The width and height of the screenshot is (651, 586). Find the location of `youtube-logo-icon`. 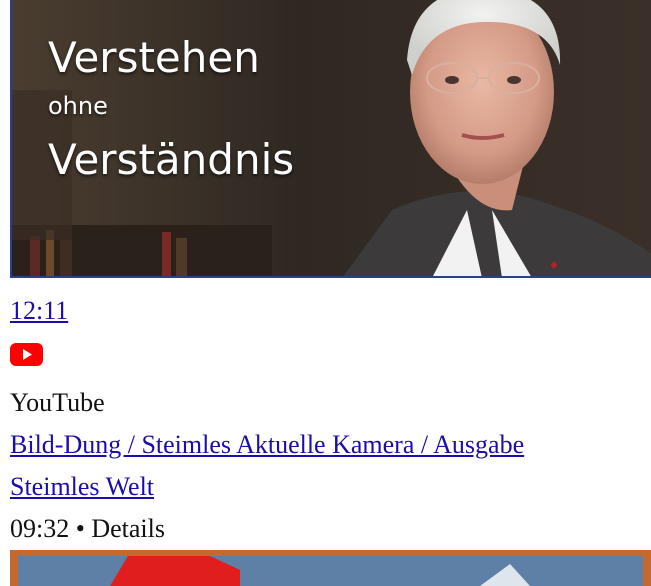

youtube-logo-icon is located at coordinates (26, 354).